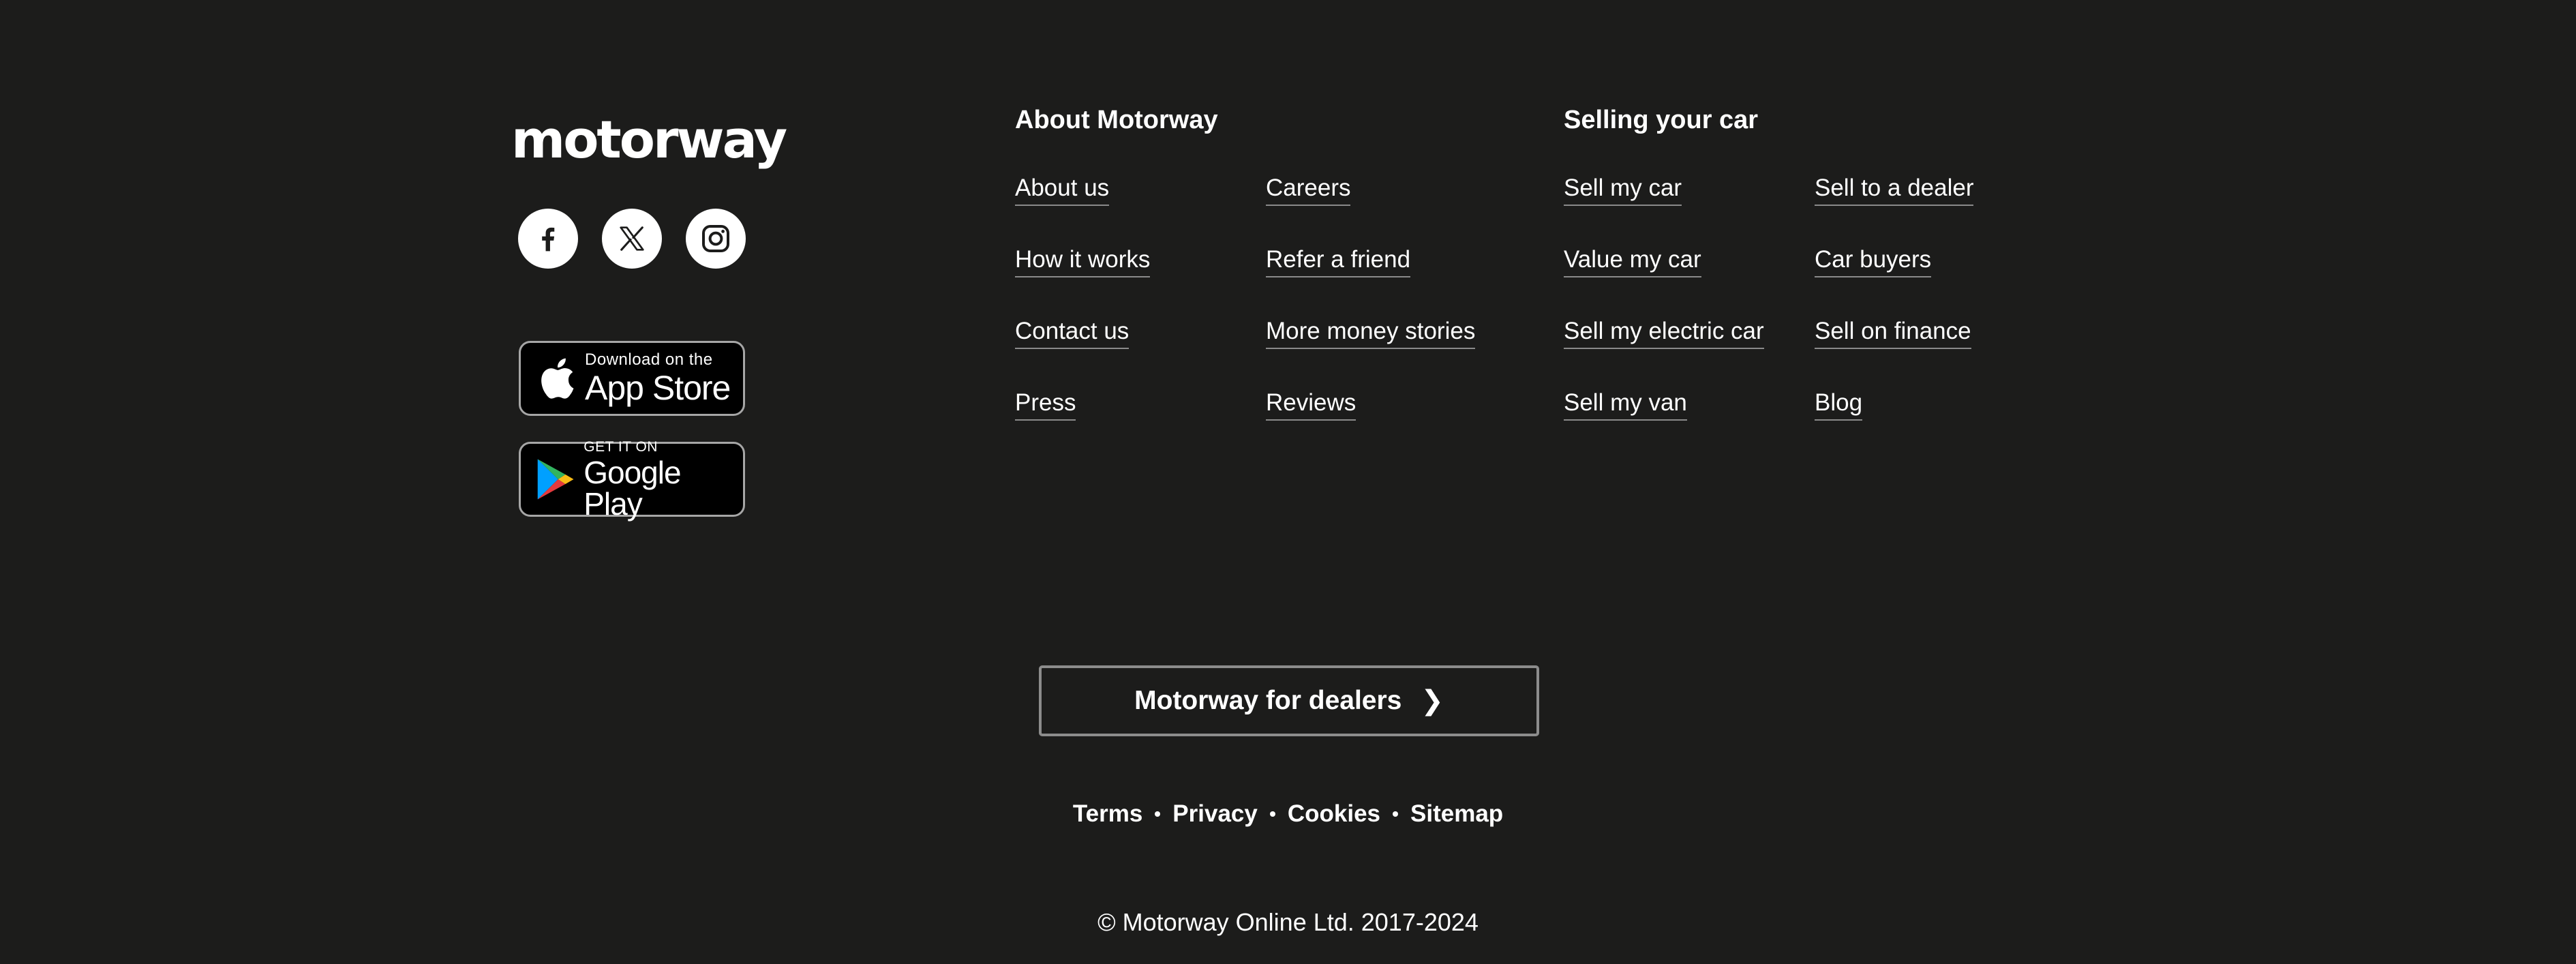  I want to click on link-how-it-works: How it works, so click(1083, 261).